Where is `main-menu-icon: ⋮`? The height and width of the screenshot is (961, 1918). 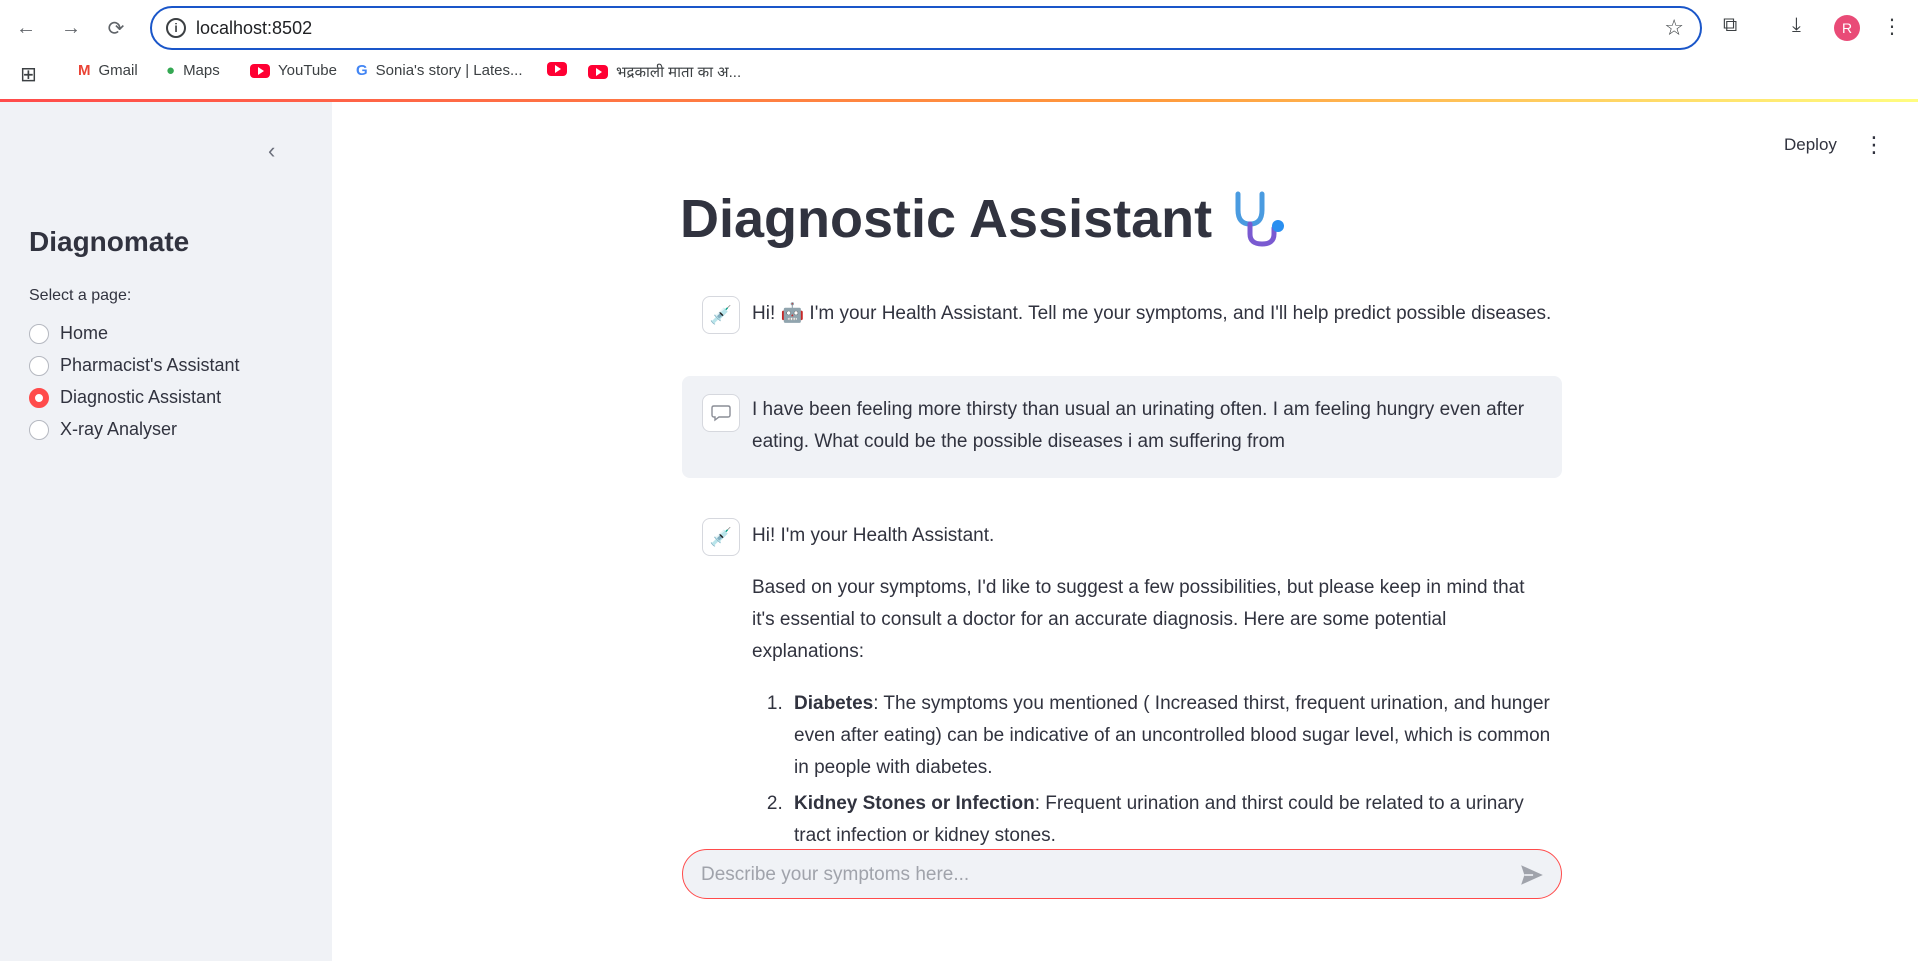
main-menu-icon: ⋮ is located at coordinates (1874, 145).